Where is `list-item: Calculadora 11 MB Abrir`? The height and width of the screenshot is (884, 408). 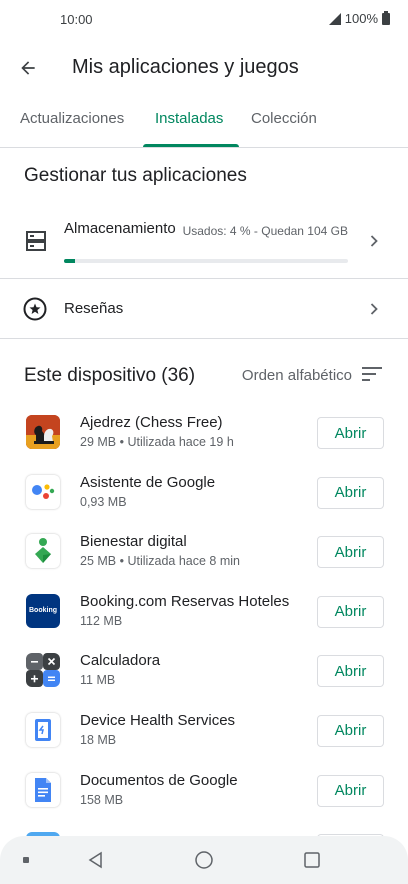 list-item: Calculadora 11 MB Abrir is located at coordinates (204, 671).